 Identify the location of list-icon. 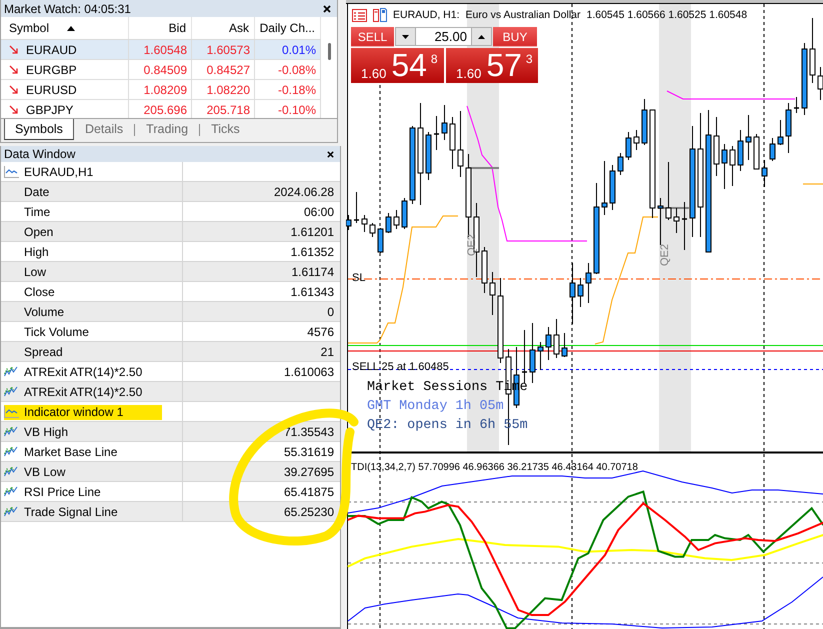
(359, 15).